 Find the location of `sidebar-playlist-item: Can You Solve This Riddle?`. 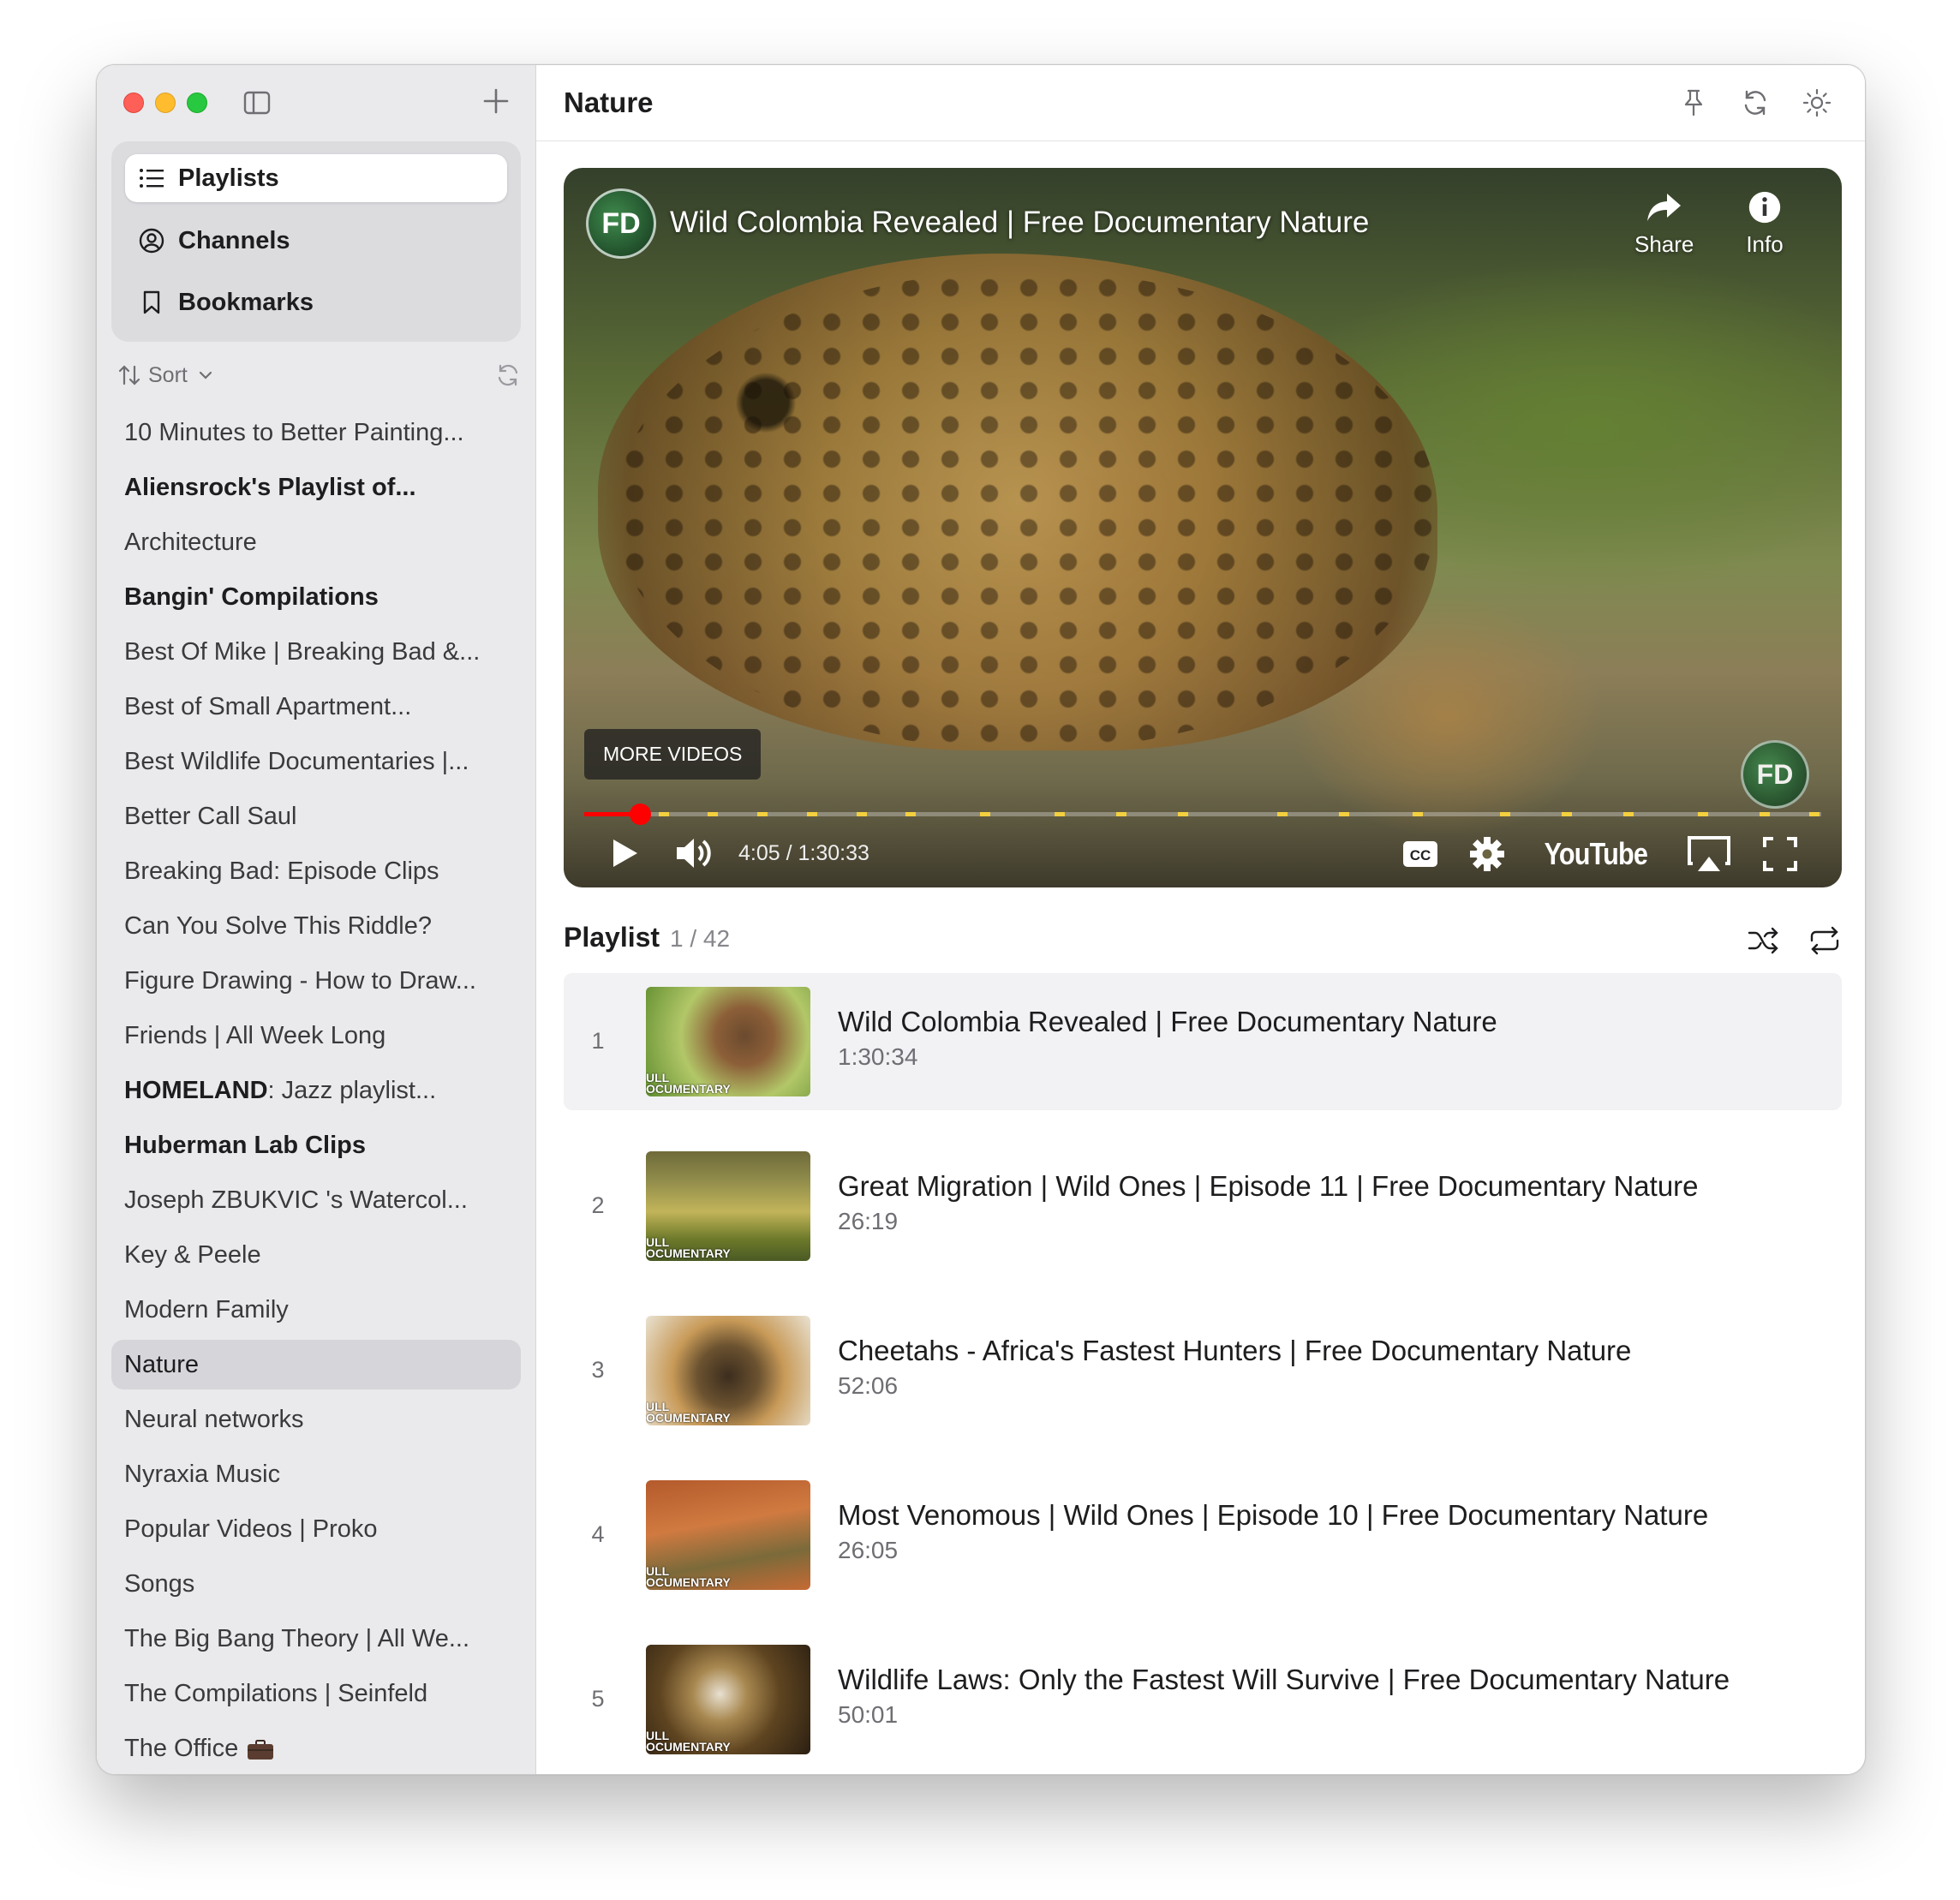

sidebar-playlist-item: Can You Solve This Riddle? is located at coordinates (316, 926).